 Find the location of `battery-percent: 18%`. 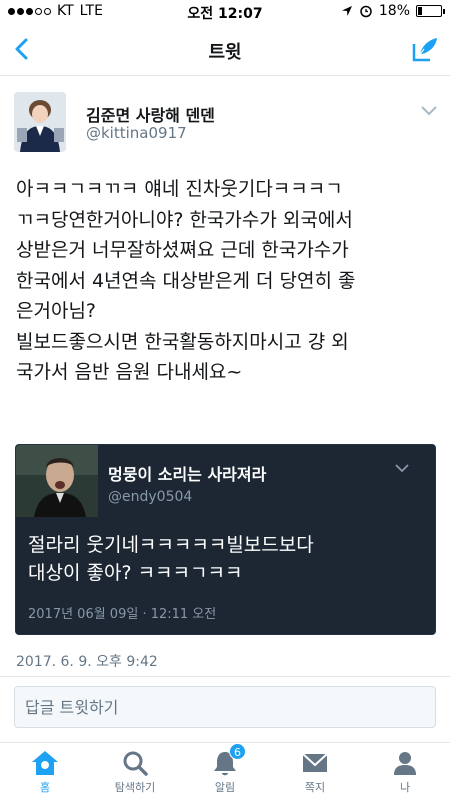

battery-percent: 18% is located at coordinates (394, 11).